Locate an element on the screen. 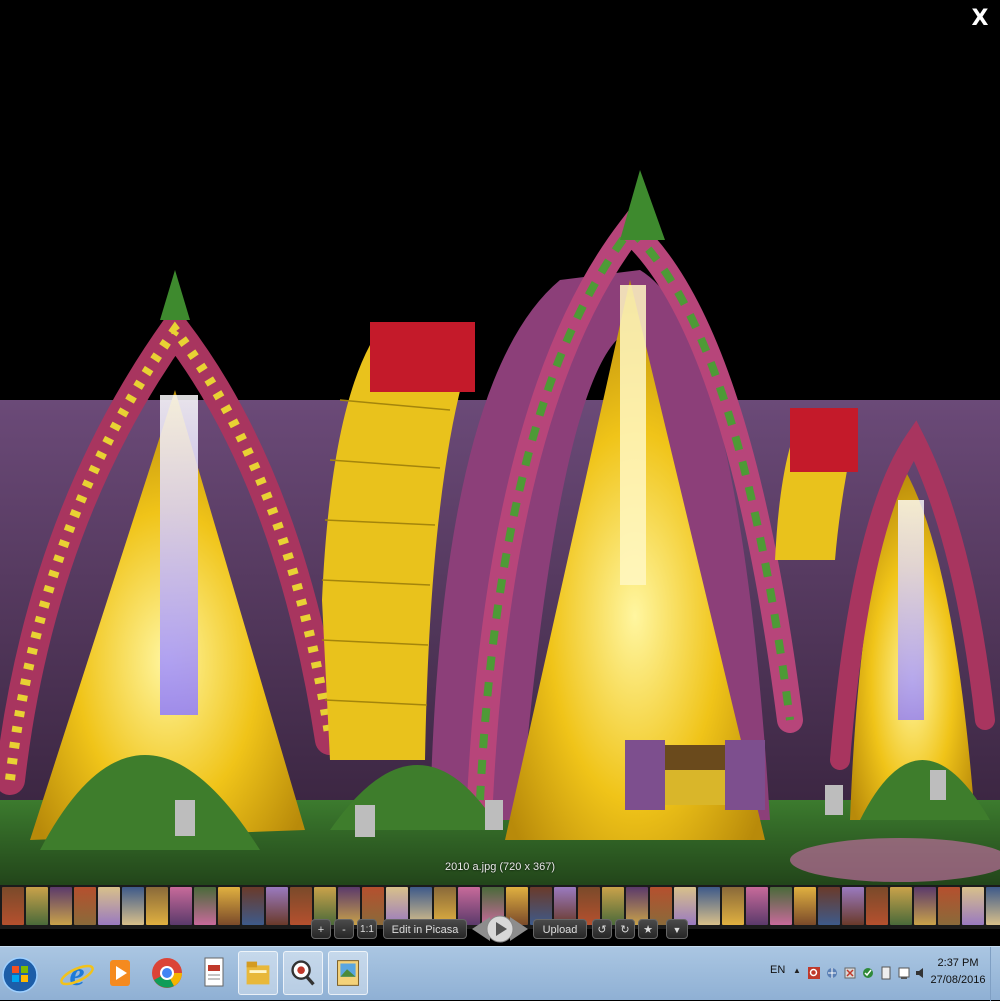 This screenshot has height=1001, width=1000. viewer-toolbar: + - 1:1 Edit in Picasa Upload ↺ ↻ ★ ▼ is located at coordinates (500, 929).